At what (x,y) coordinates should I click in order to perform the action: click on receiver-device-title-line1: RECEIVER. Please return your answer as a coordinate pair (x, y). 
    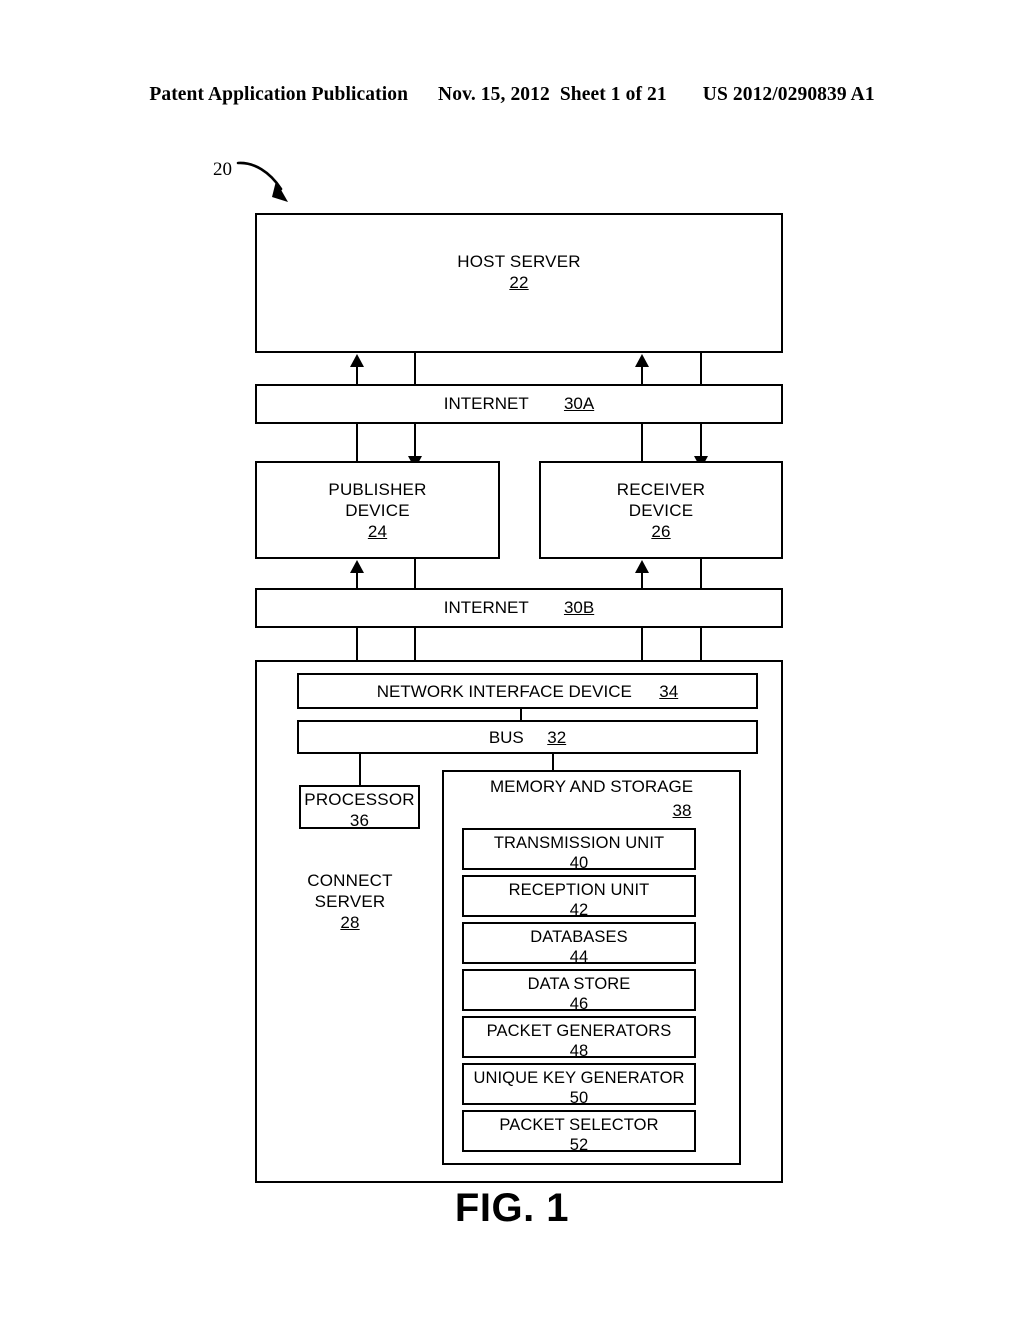
    Looking at the image, I should click on (661, 489).